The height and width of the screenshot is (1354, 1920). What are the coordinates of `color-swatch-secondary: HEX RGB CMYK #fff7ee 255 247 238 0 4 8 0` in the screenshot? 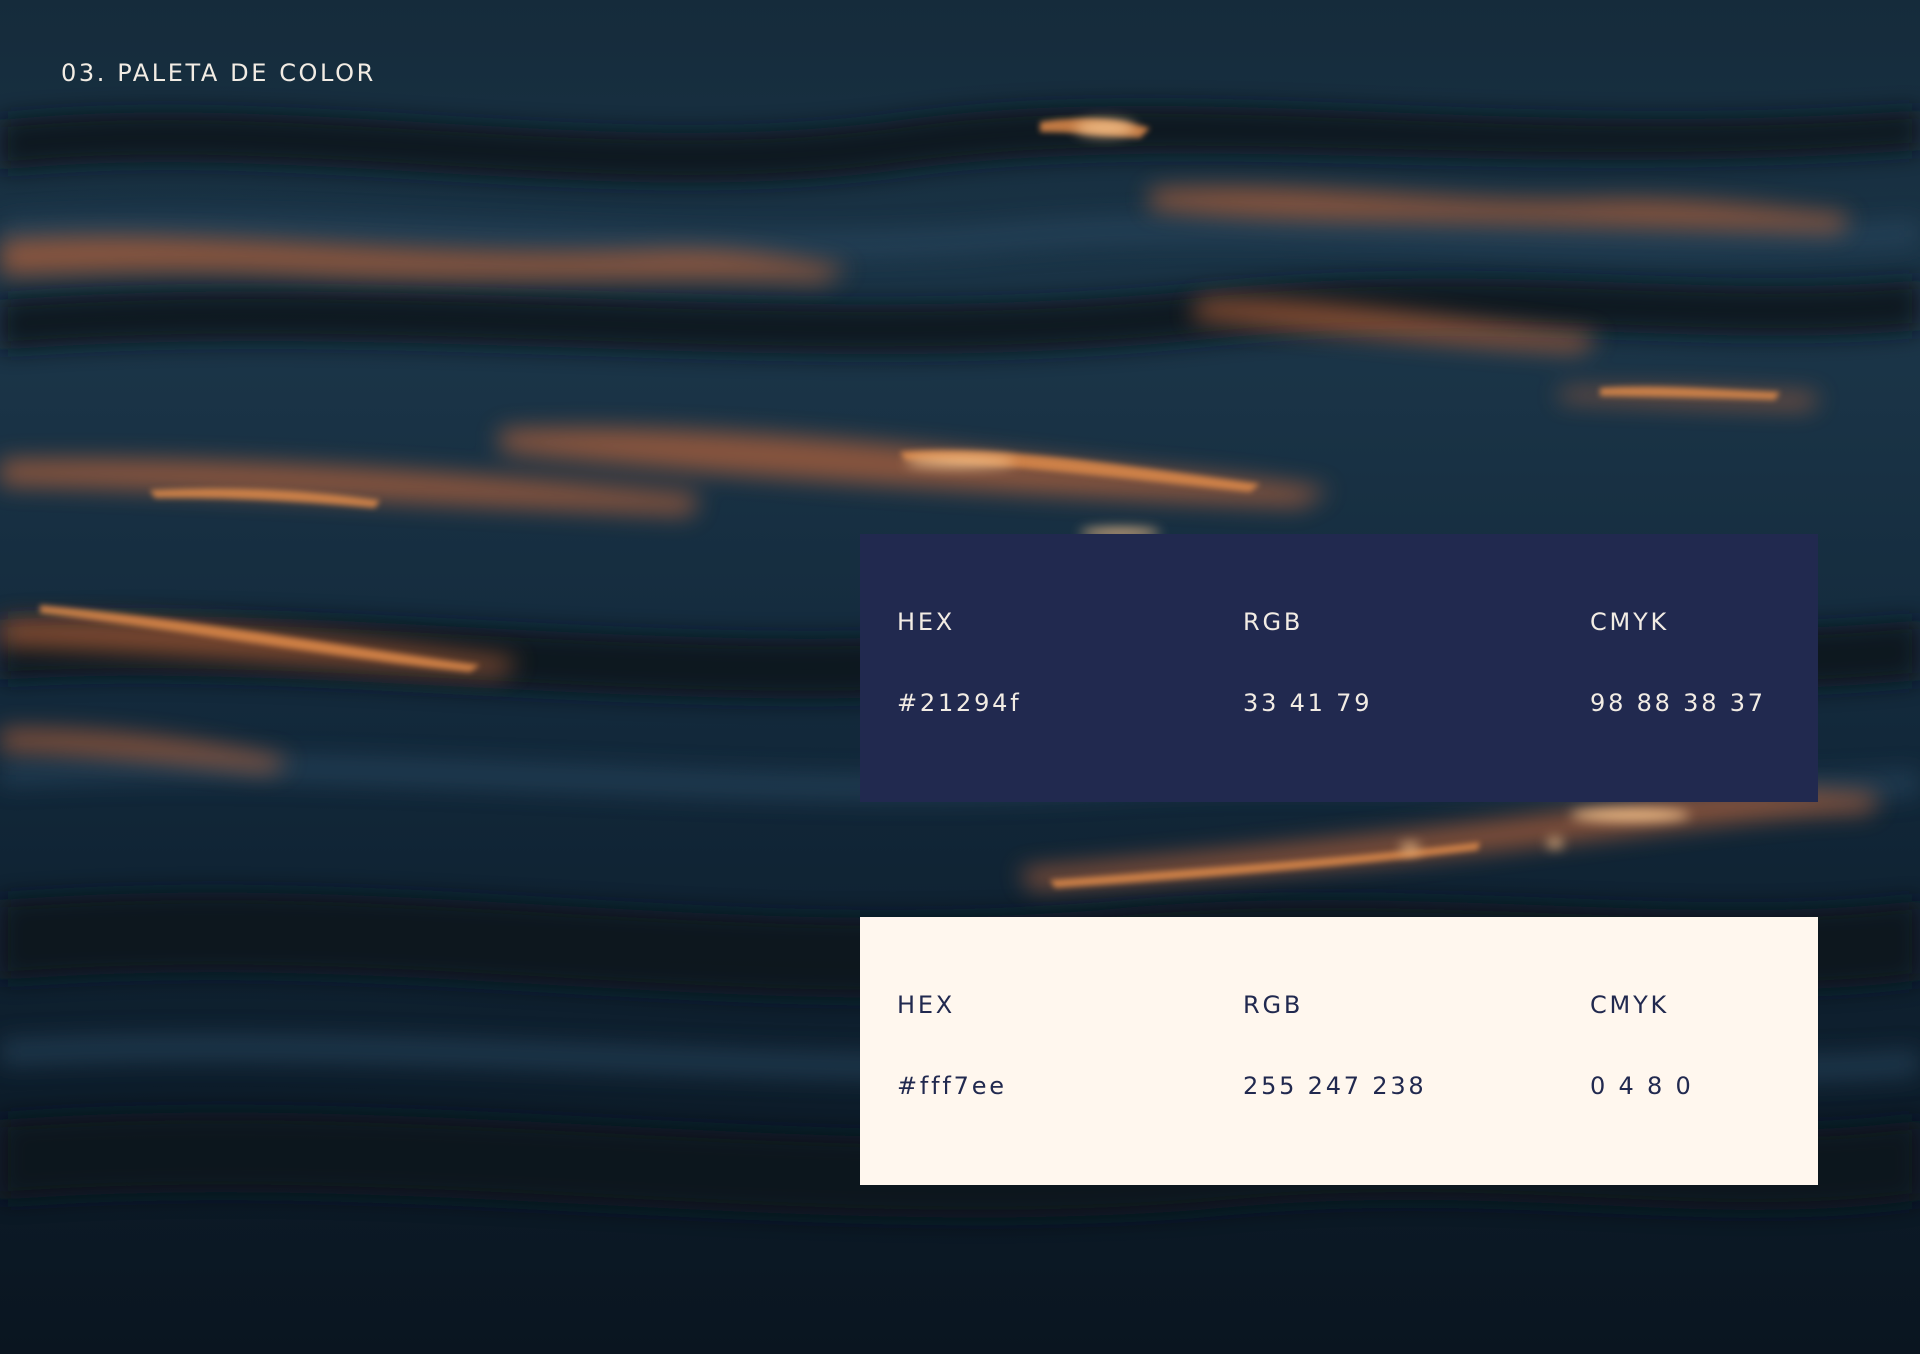 It's located at (1339, 1051).